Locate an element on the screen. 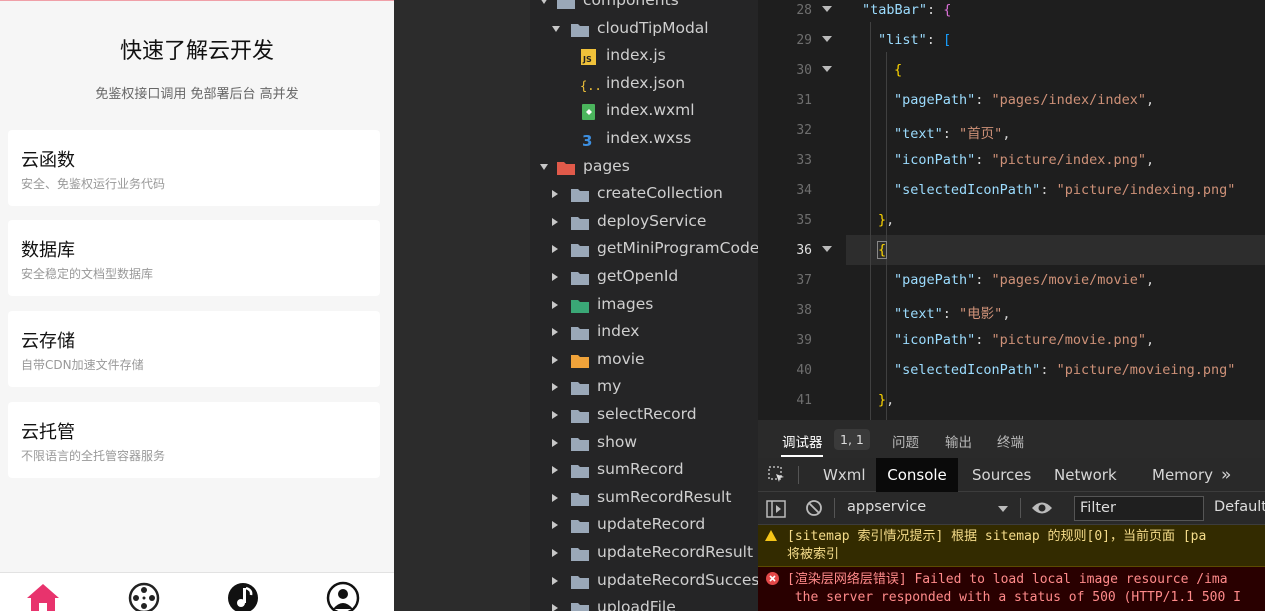 The image size is (1265, 611). line-number: 30 is located at coordinates (804, 70).